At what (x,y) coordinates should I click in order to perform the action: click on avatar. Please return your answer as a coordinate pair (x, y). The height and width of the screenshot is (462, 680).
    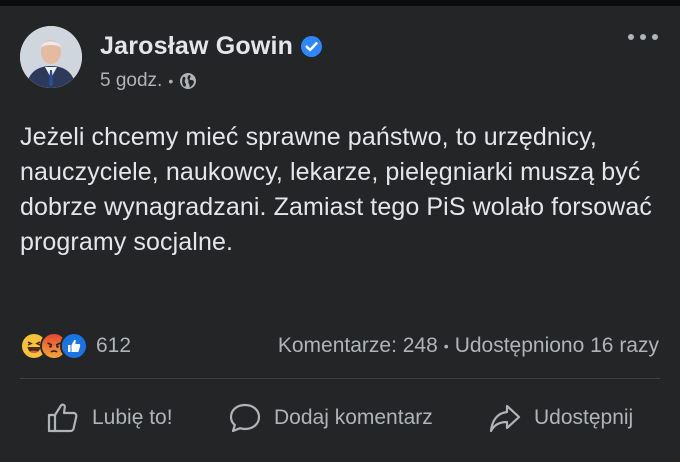
    Looking at the image, I should click on (51, 57).